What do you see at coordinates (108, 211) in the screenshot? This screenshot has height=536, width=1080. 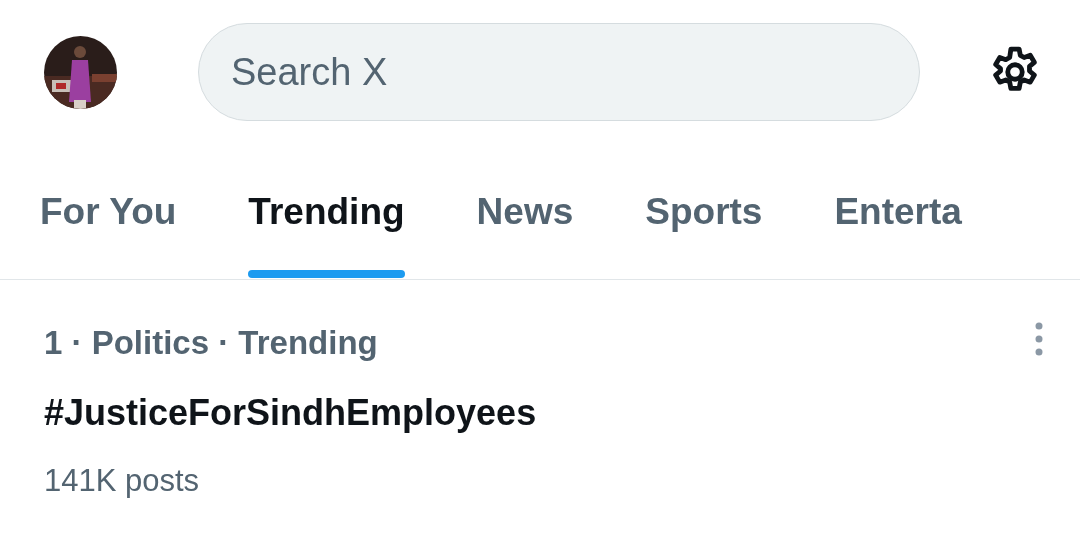 I see `tab: For You` at bounding box center [108, 211].